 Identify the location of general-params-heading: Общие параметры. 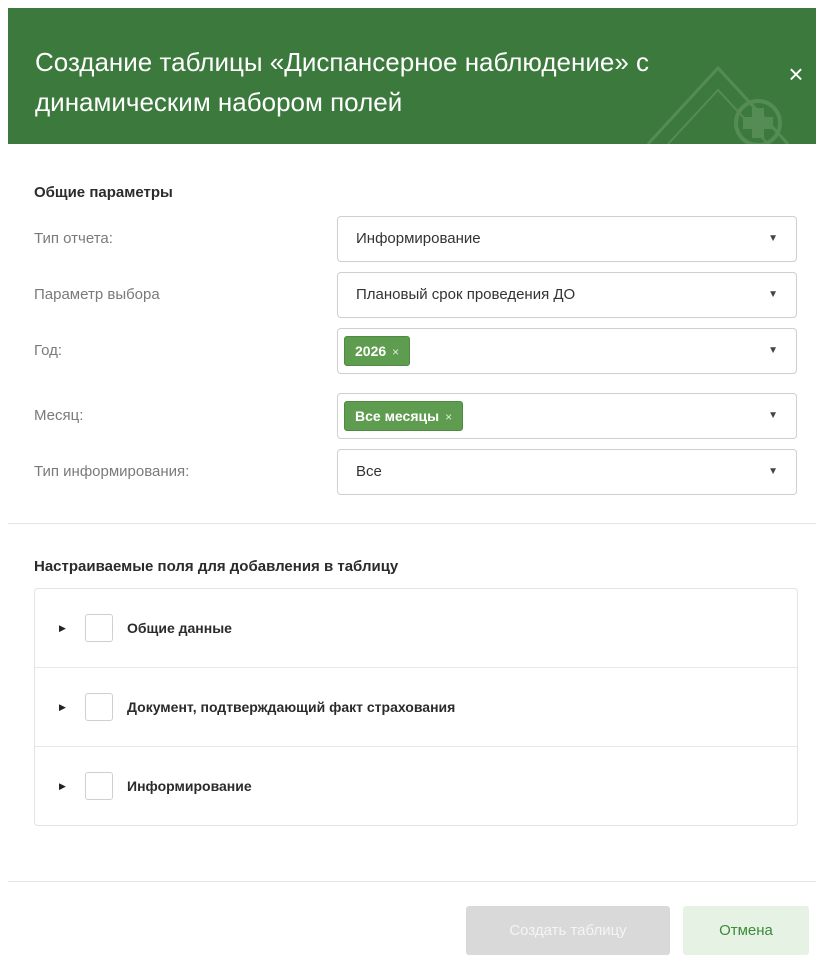
(103, 192).